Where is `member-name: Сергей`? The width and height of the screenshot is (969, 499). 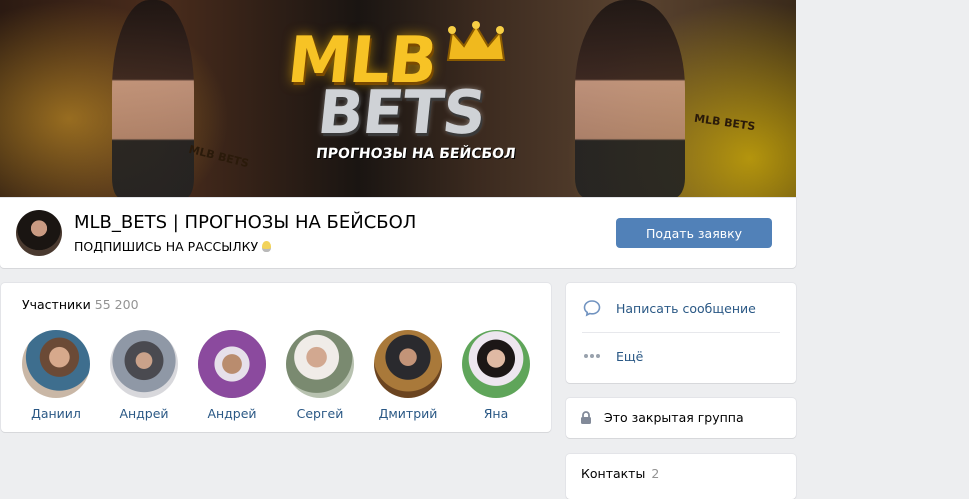
member-name: Сергей is located at coordinates (320, 413).